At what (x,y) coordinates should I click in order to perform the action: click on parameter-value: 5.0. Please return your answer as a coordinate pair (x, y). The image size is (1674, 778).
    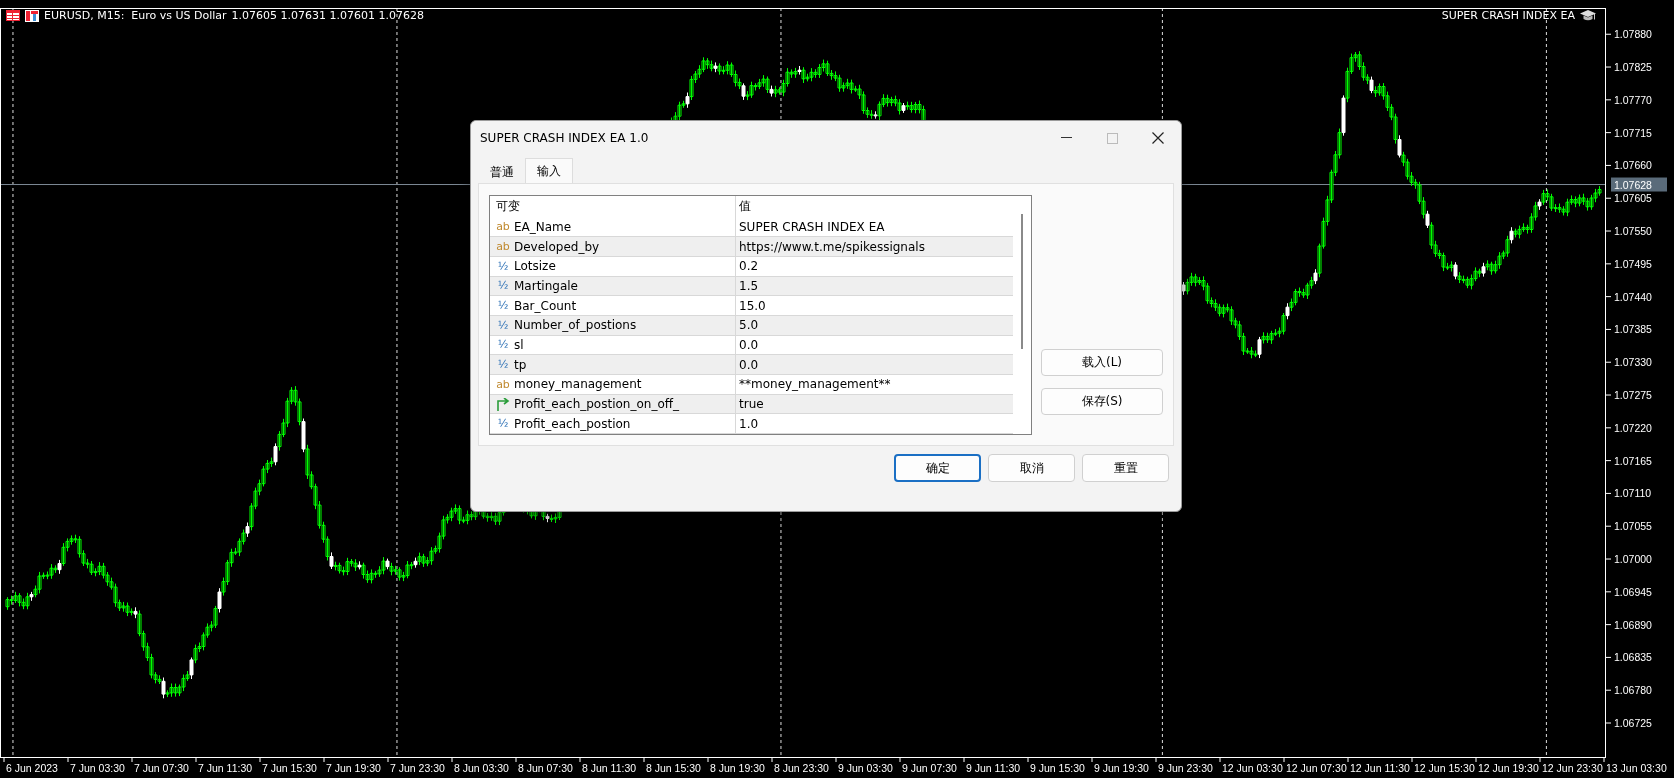
    Looking at the image, I should click on (874, 325).